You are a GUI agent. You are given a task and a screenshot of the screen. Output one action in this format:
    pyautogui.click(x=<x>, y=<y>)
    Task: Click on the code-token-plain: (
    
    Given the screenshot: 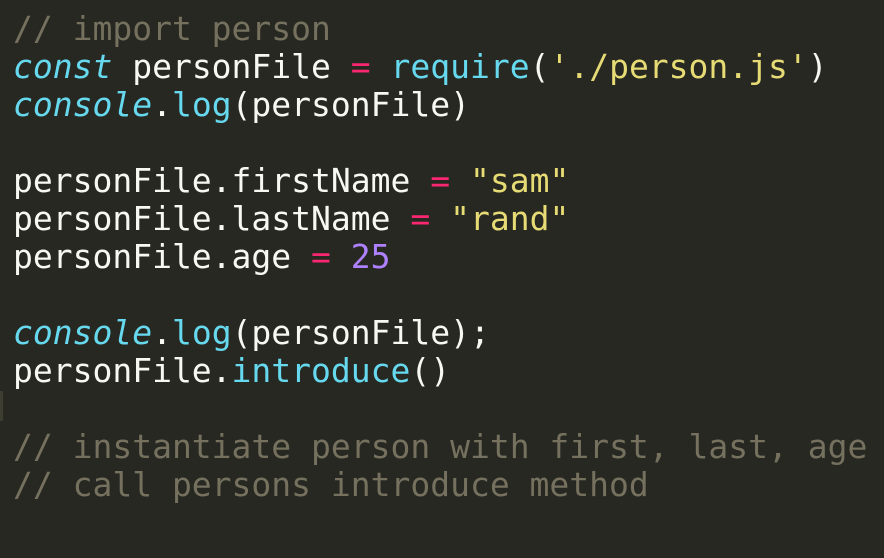 What is the action you would take?
    pyautogui.click(x=539, y=66)
    